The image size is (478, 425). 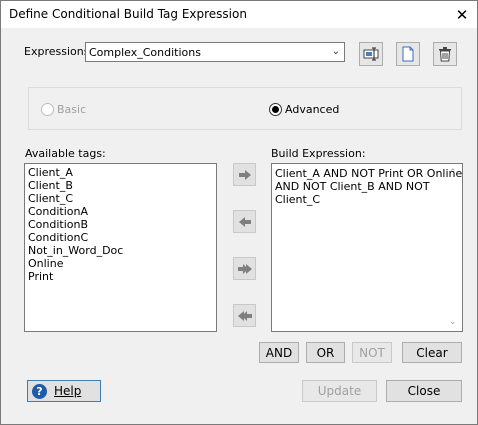 I want to click on advanced-radio-label: Advanced, so click(x=312, y=109).